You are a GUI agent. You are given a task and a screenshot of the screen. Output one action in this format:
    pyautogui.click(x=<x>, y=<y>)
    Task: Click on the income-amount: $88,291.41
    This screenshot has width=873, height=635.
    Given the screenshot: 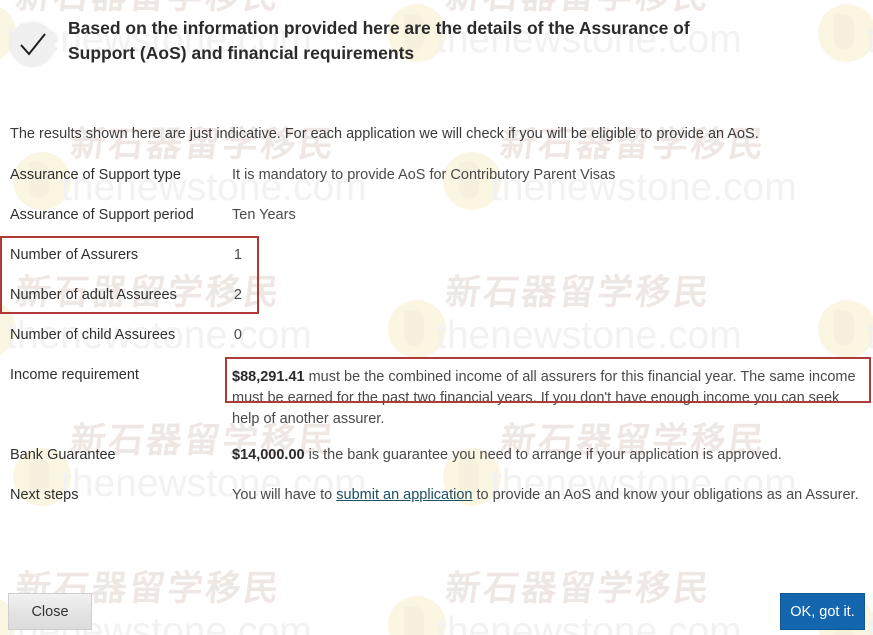 What is the action you would take?
    pyautogui.click(x=268, y=377)
    